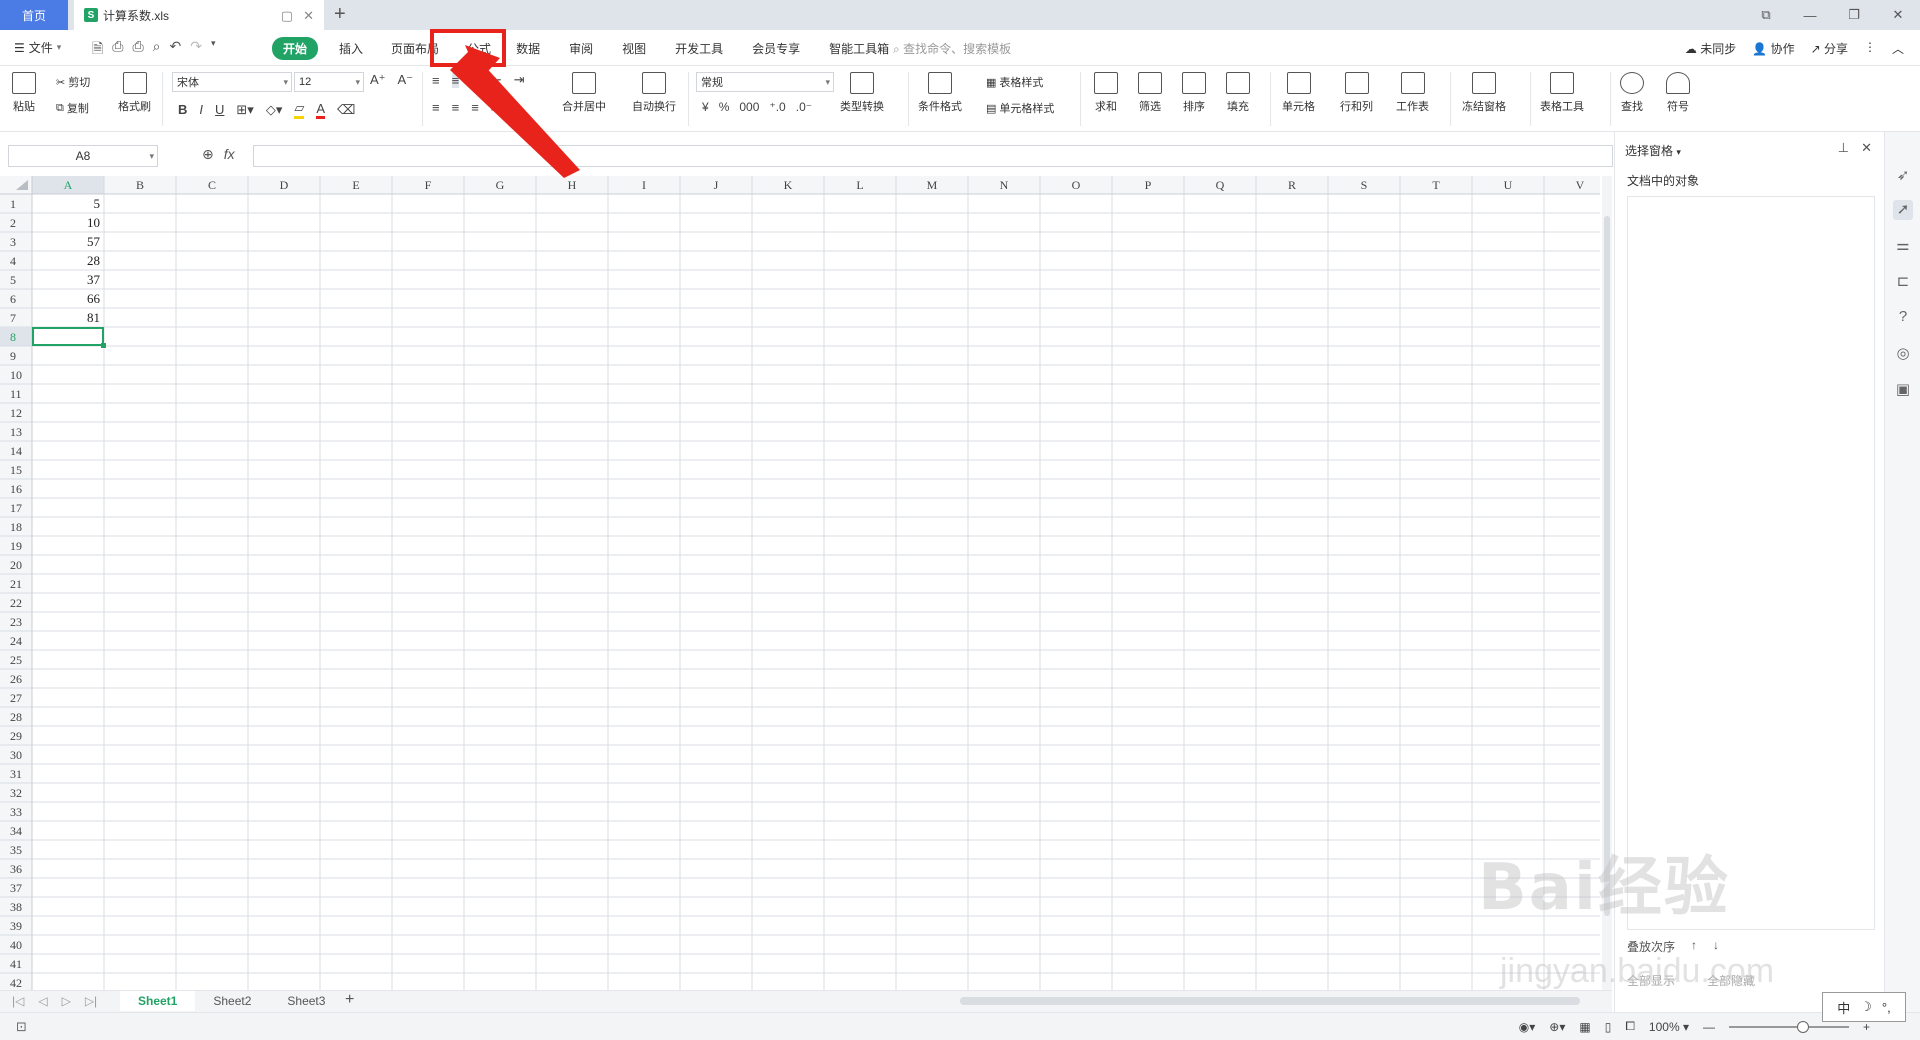 This screenshot has width=1920, height=1040. Describe the element at coordinates (475, 107) in the screenshot. I see `align-right-icon: ≡` at that location.